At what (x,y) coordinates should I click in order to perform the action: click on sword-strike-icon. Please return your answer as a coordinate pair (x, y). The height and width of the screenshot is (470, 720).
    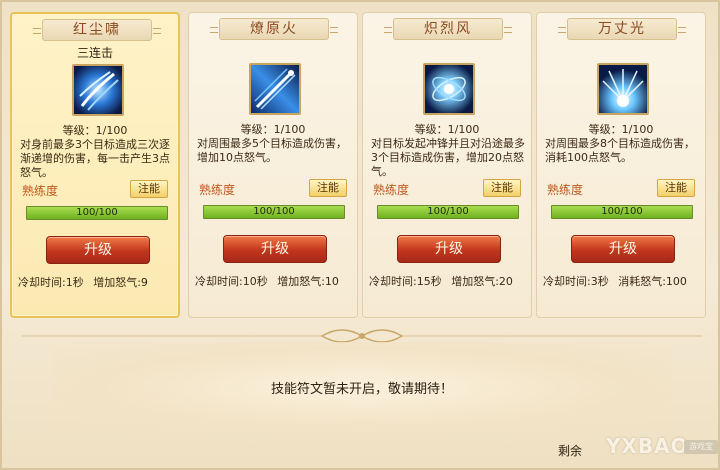
    Looking at the image, I should click on (275, 89).